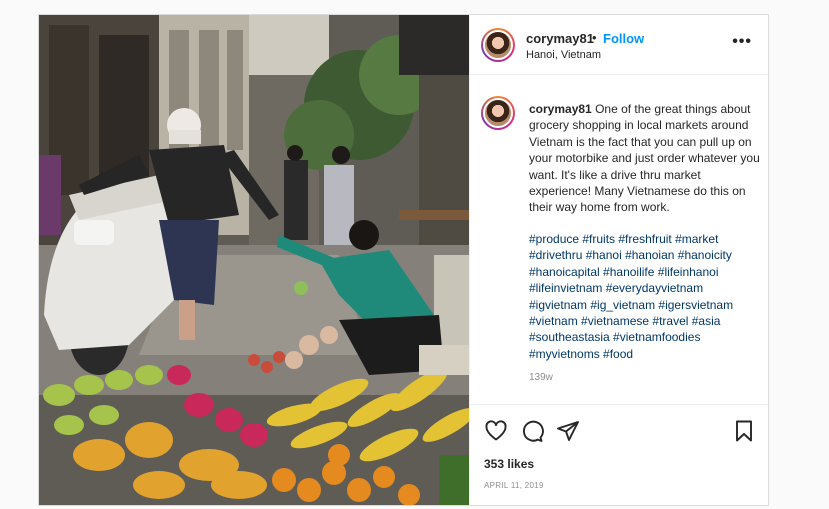 The image size is (829, 509). Describe the element at coordinates (560, 109) in the screenshot. I see `caption-username-link: corymay81` at that location.